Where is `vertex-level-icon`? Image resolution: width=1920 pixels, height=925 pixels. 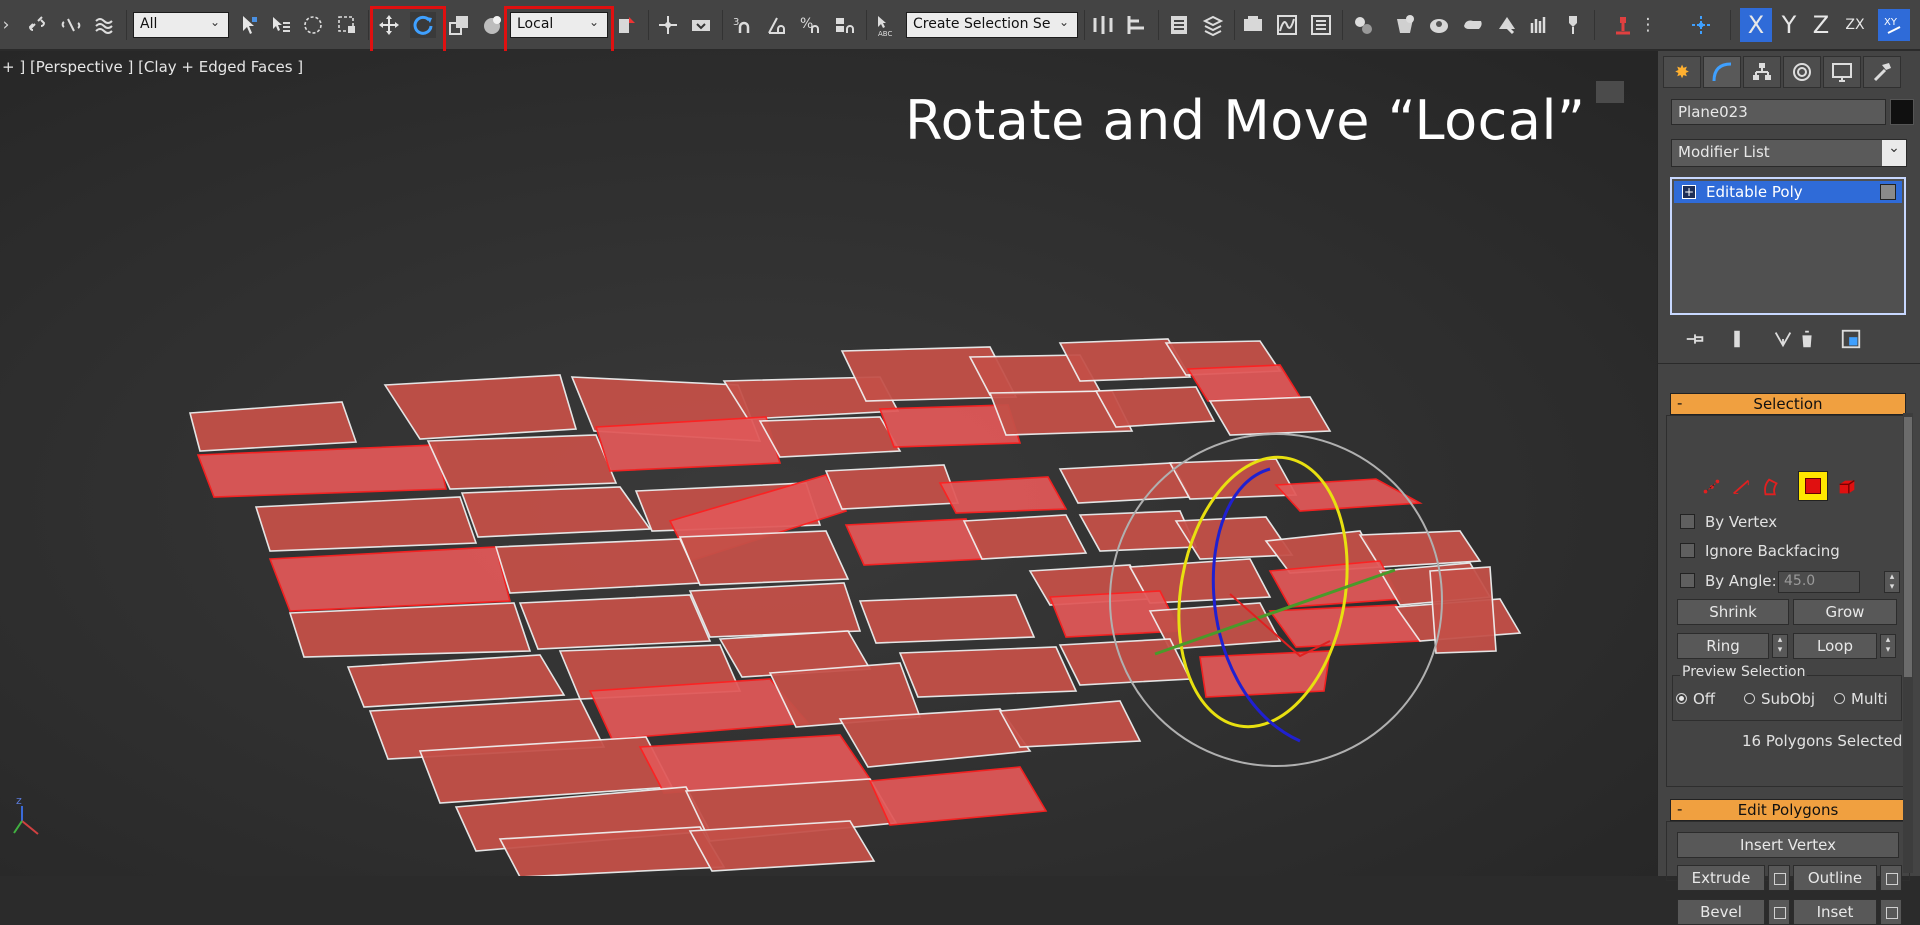 vertex-level-icon is located at coordinates (1711, 487).